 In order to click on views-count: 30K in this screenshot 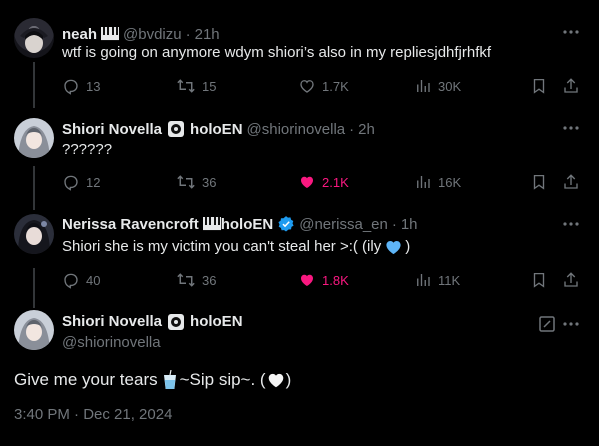, I will do `click(450, 86)`.